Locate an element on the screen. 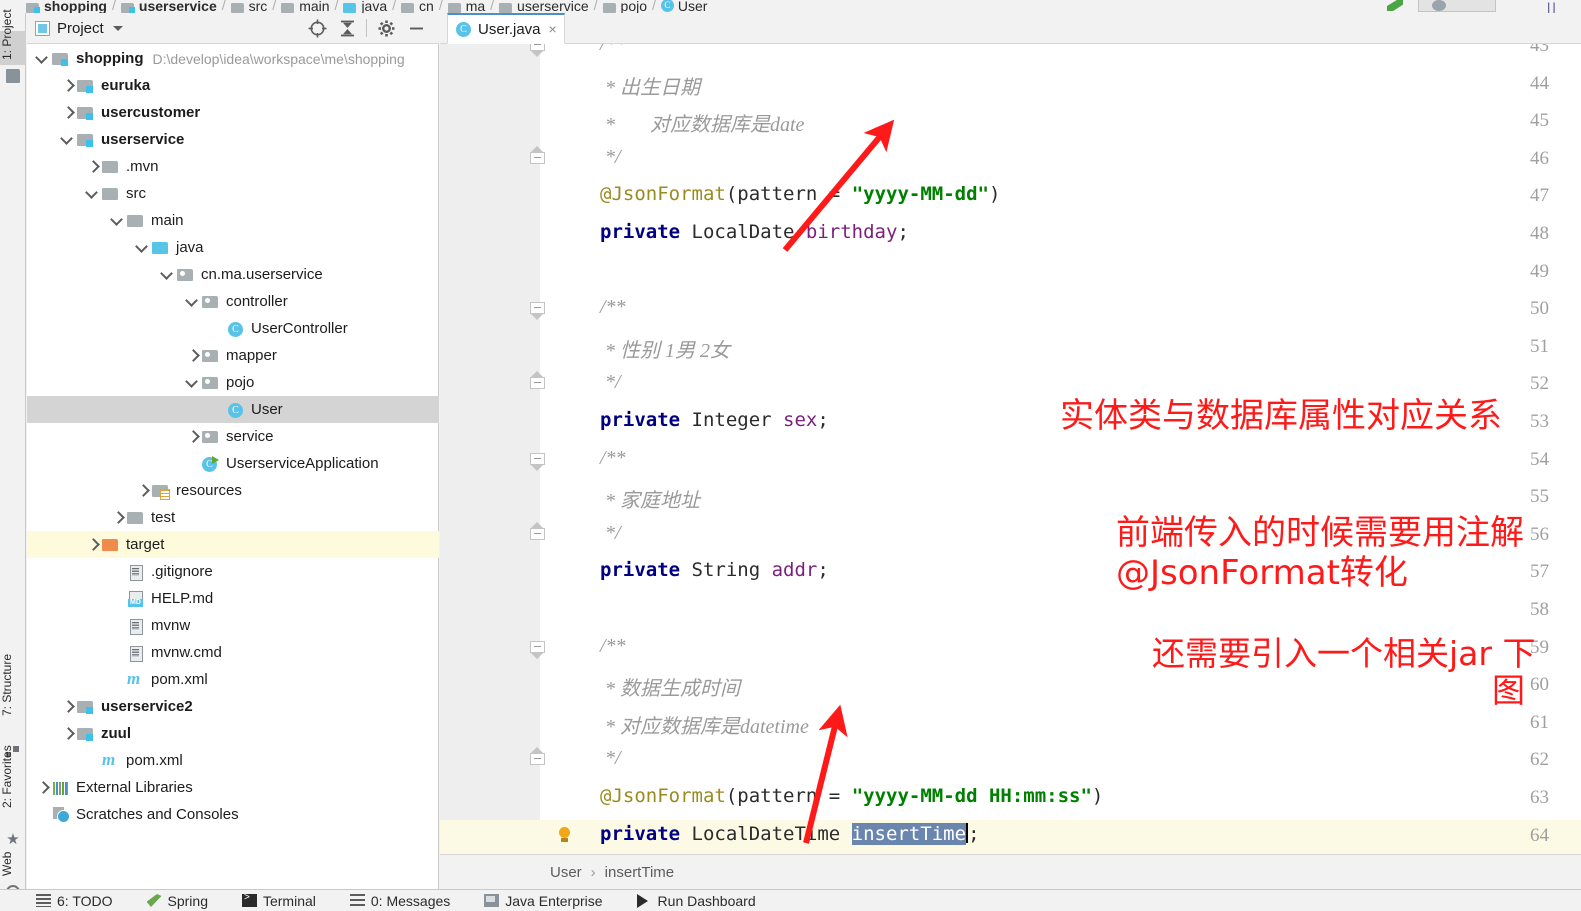 The image size is (1581, 911). tree-node--mvn: .mvn is located at coordinates (233, 166).